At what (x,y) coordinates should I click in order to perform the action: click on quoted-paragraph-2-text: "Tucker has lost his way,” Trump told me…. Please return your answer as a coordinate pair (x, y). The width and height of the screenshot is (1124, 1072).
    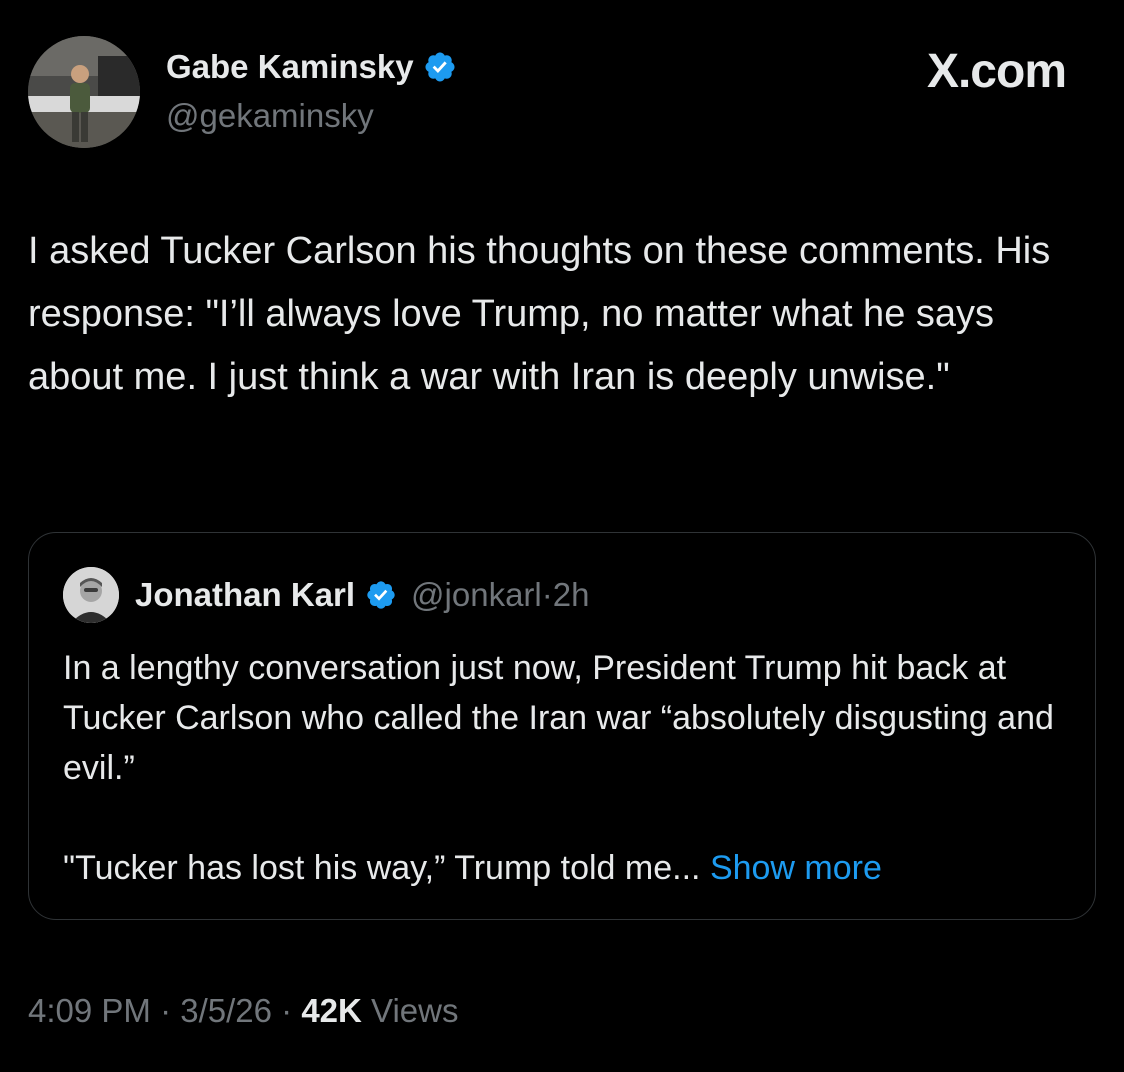
    Looking at the image, I should click on (382, 868).